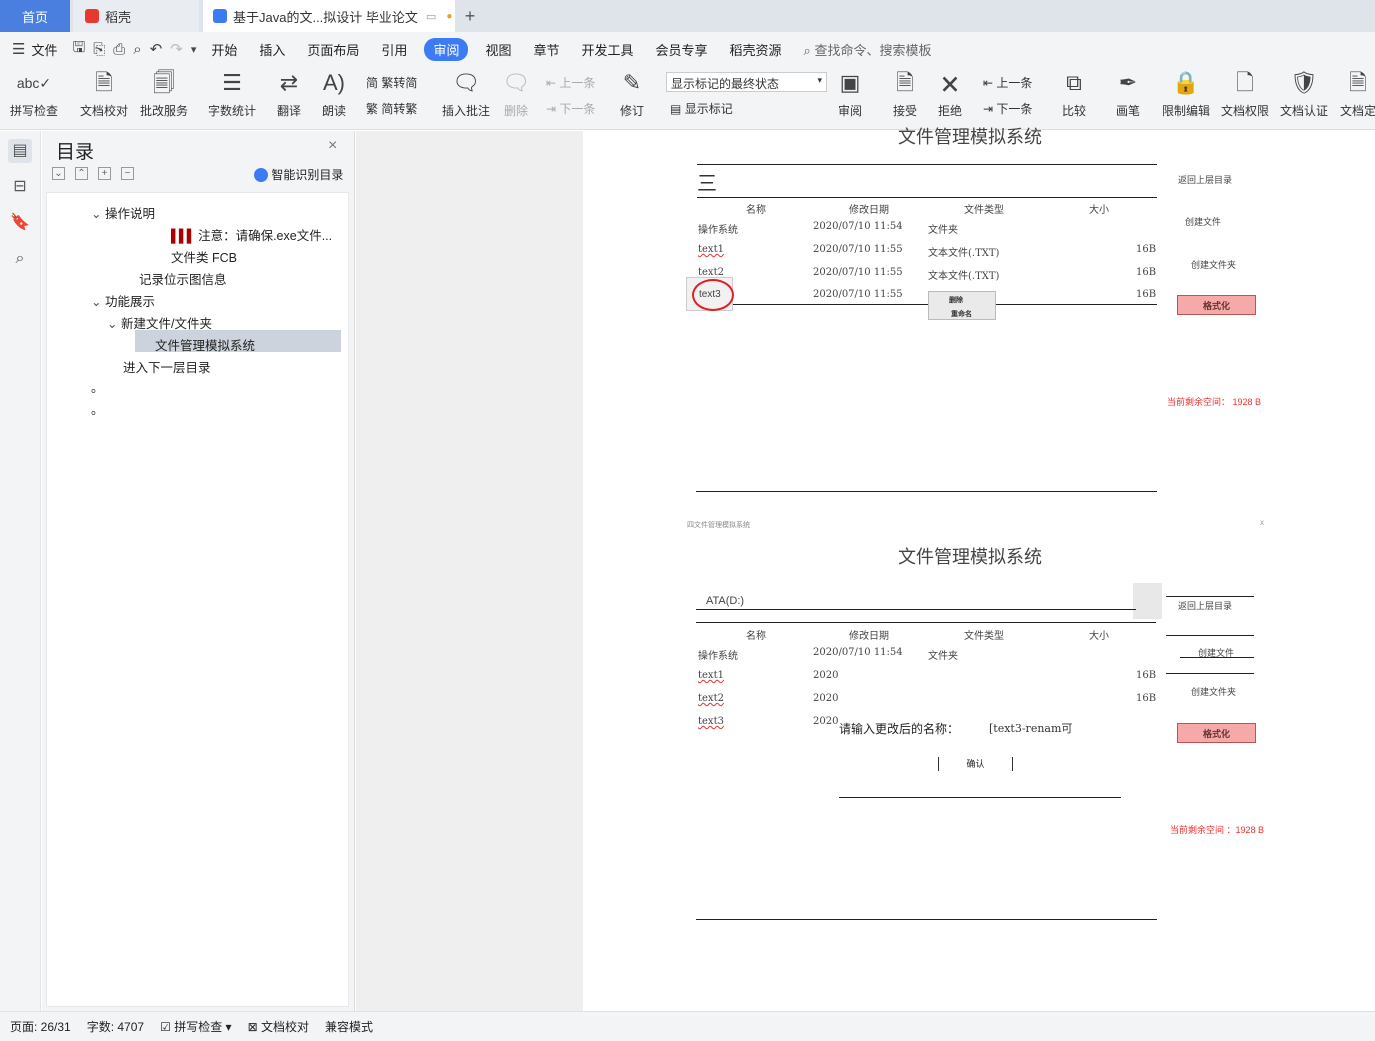  What do you see at coordinates (1099, 636) in the screenshot?
I see `fig2-header-size: 大小` at bounding box center [1099, 636].